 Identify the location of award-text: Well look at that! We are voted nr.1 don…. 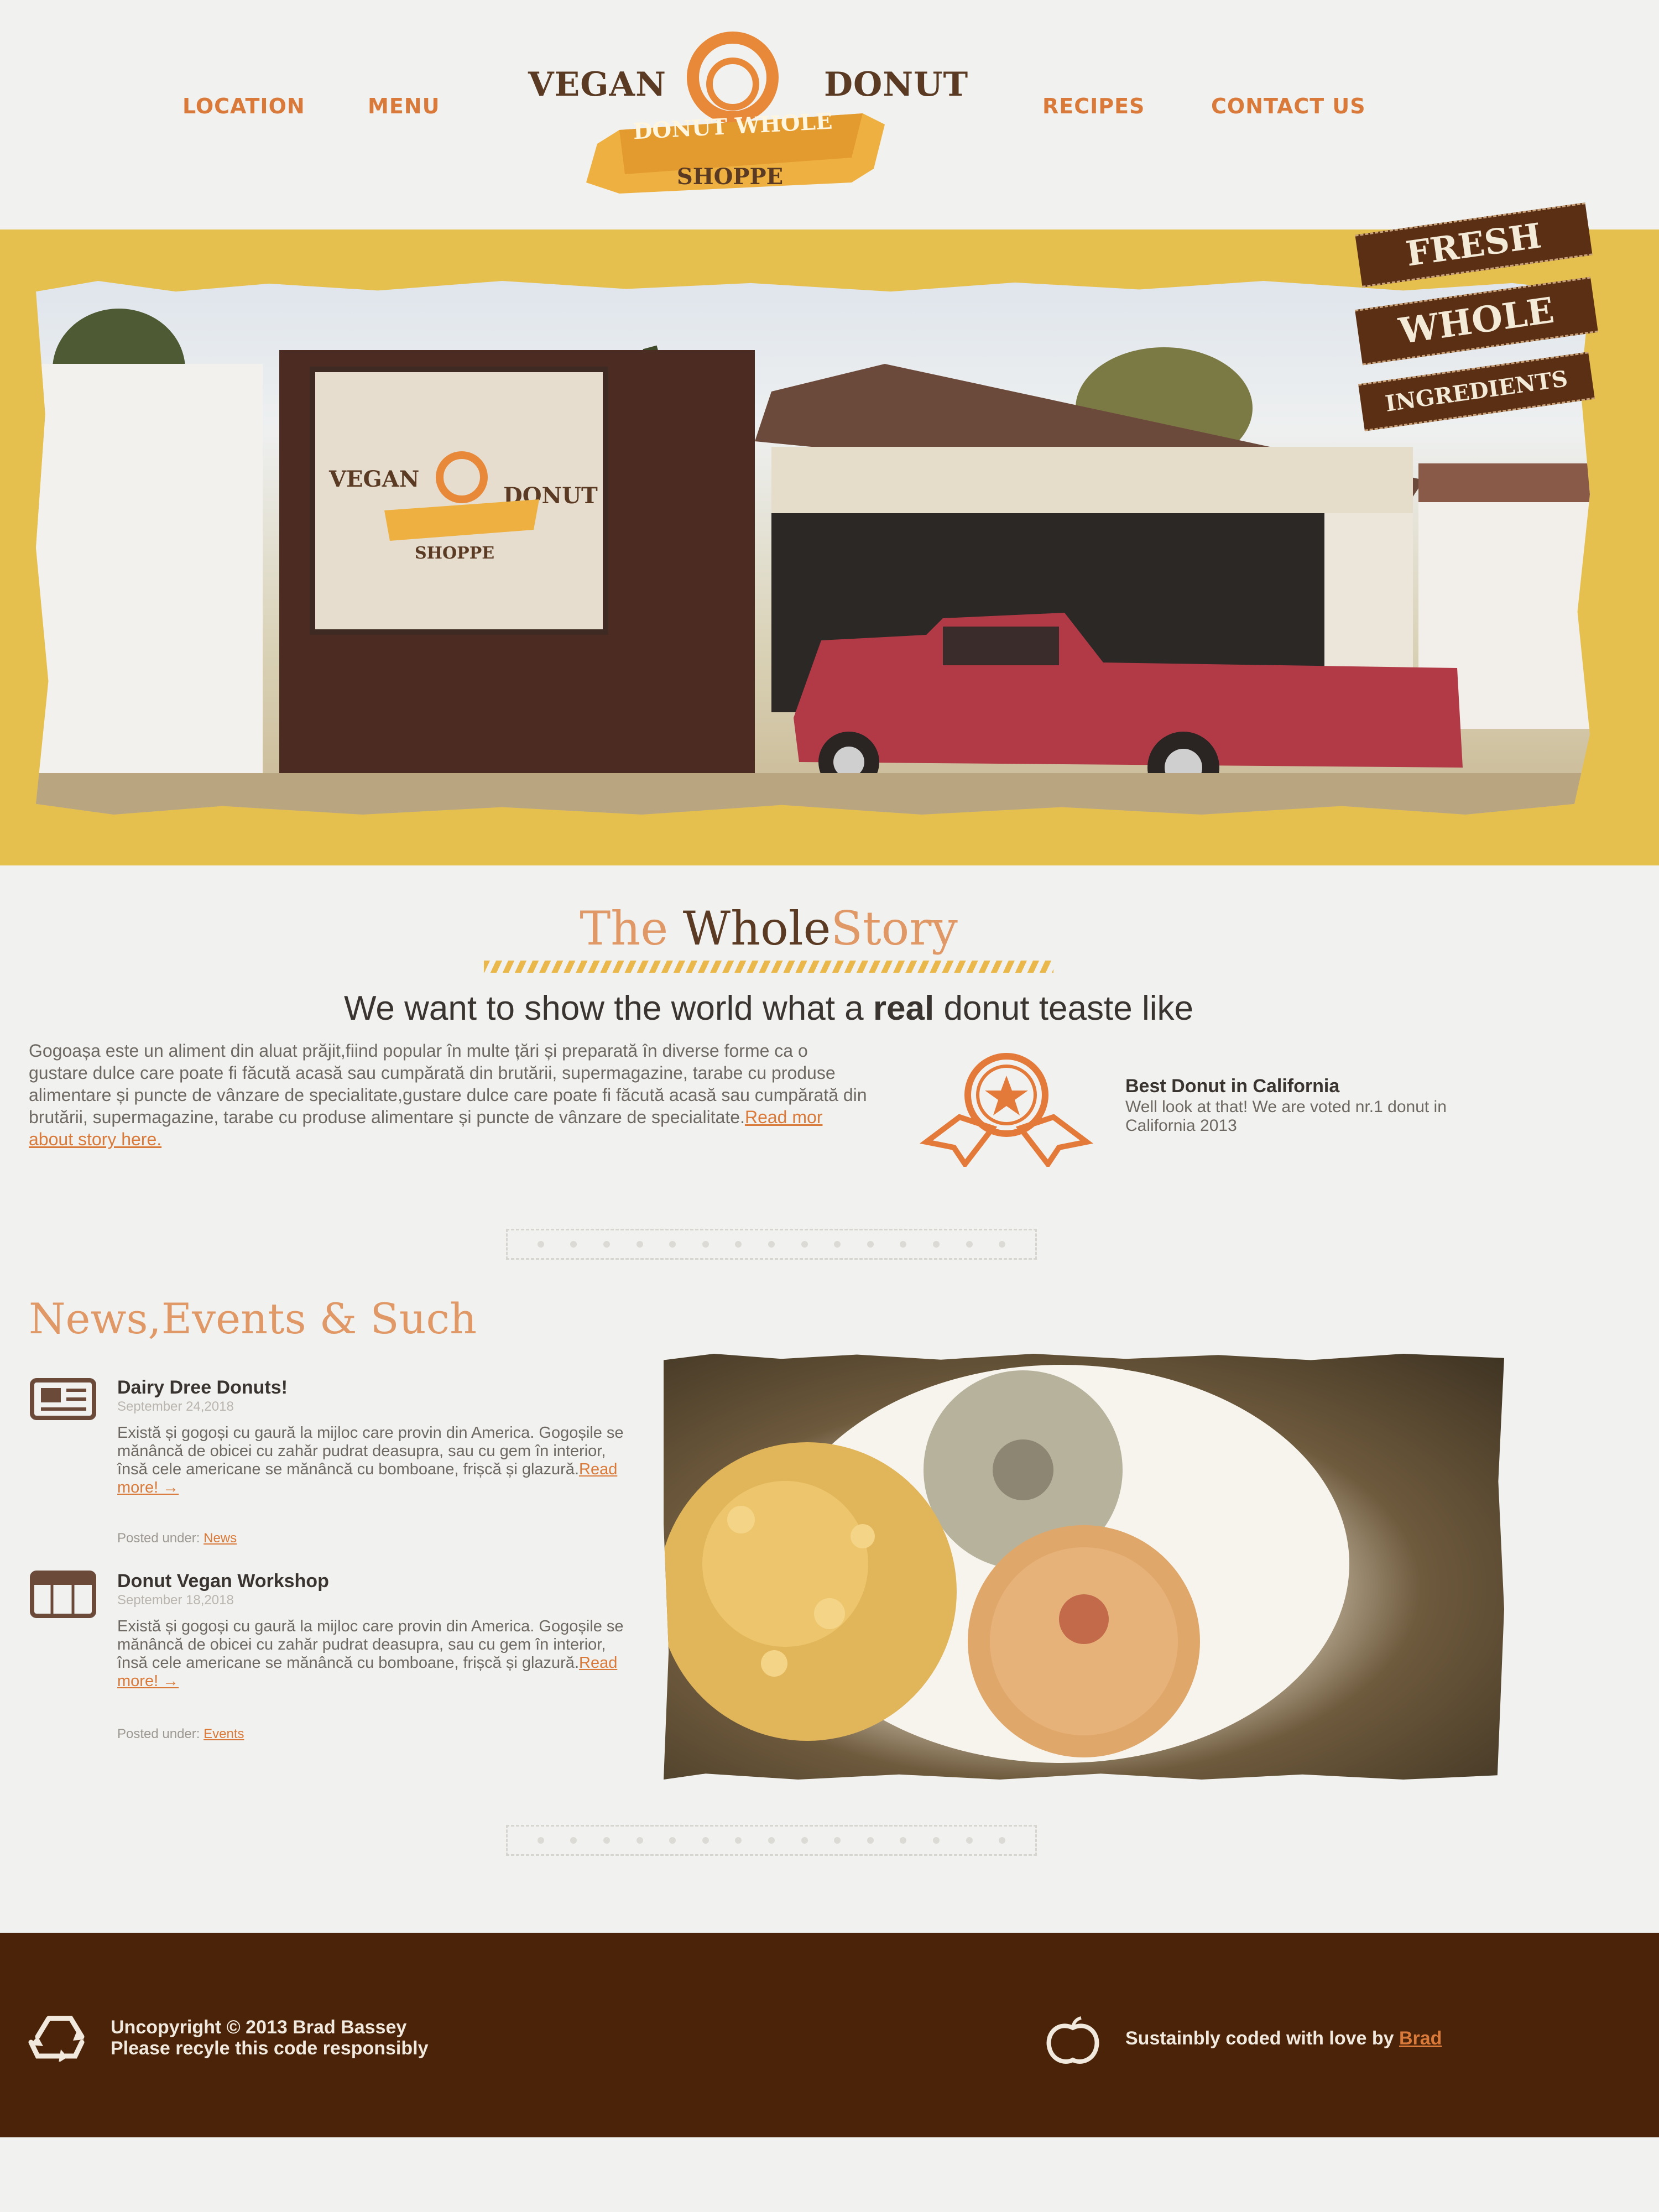
(1286, 1116).